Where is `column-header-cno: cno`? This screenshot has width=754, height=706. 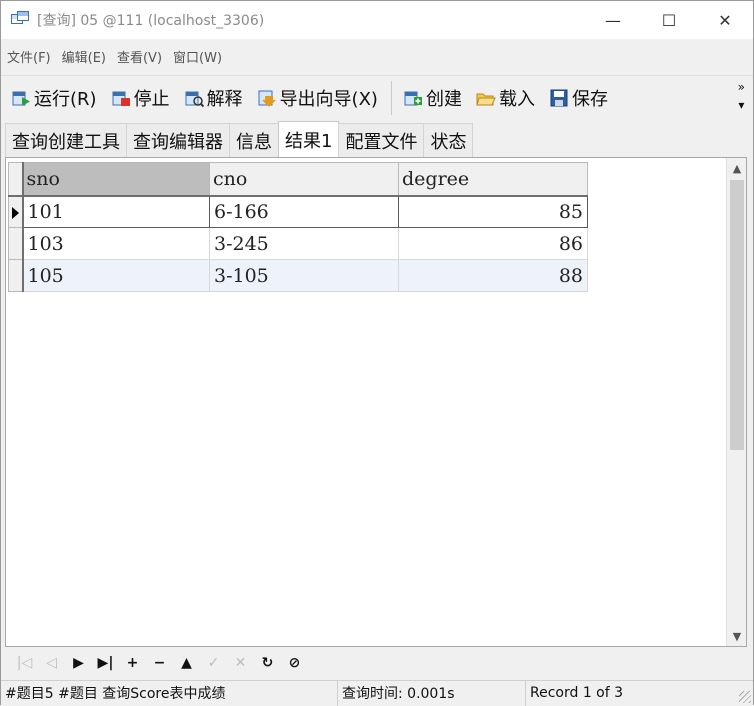 column-header-cno: cno is located at coordinates (304, 179).